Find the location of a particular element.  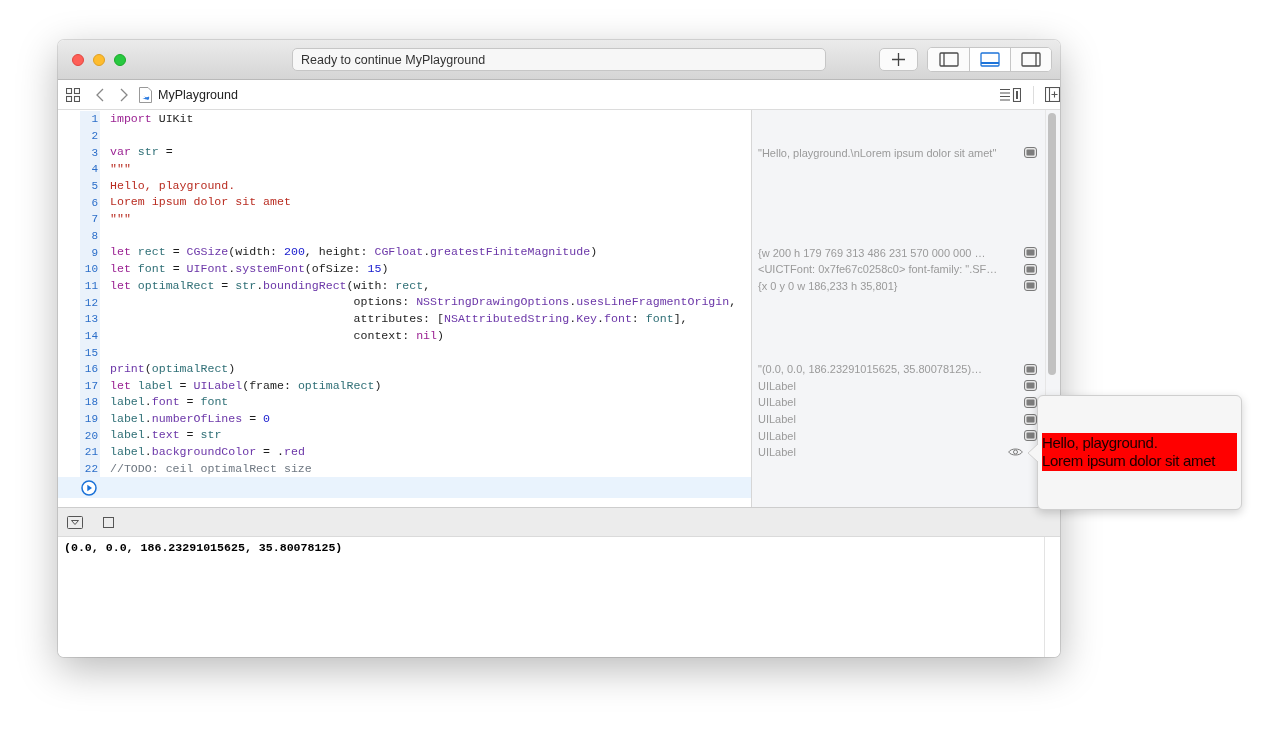

sidebar-right-icon is located at coordinates (1031, 59).